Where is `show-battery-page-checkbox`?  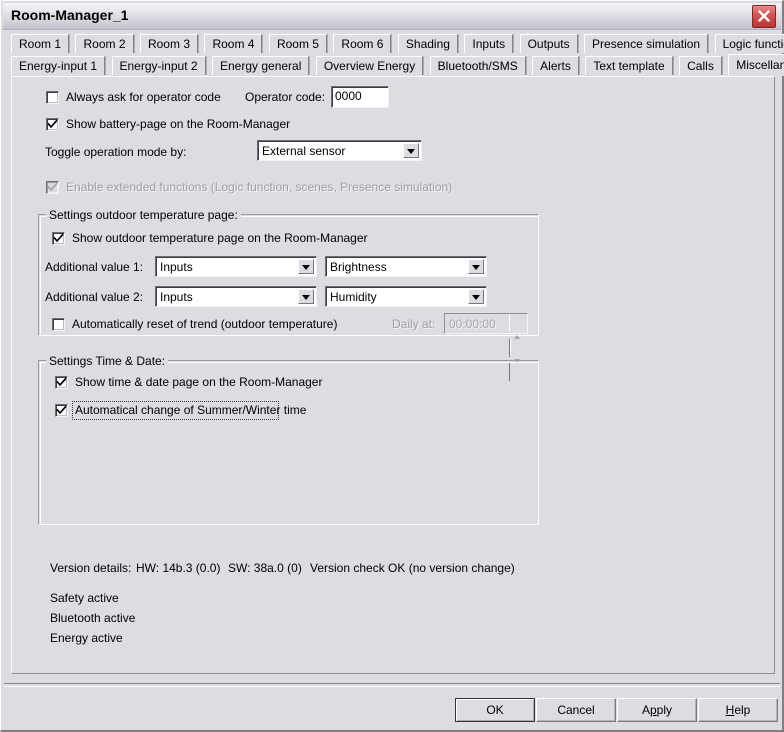
show-battery-page-checkbox is located at coordinates (52, 124).